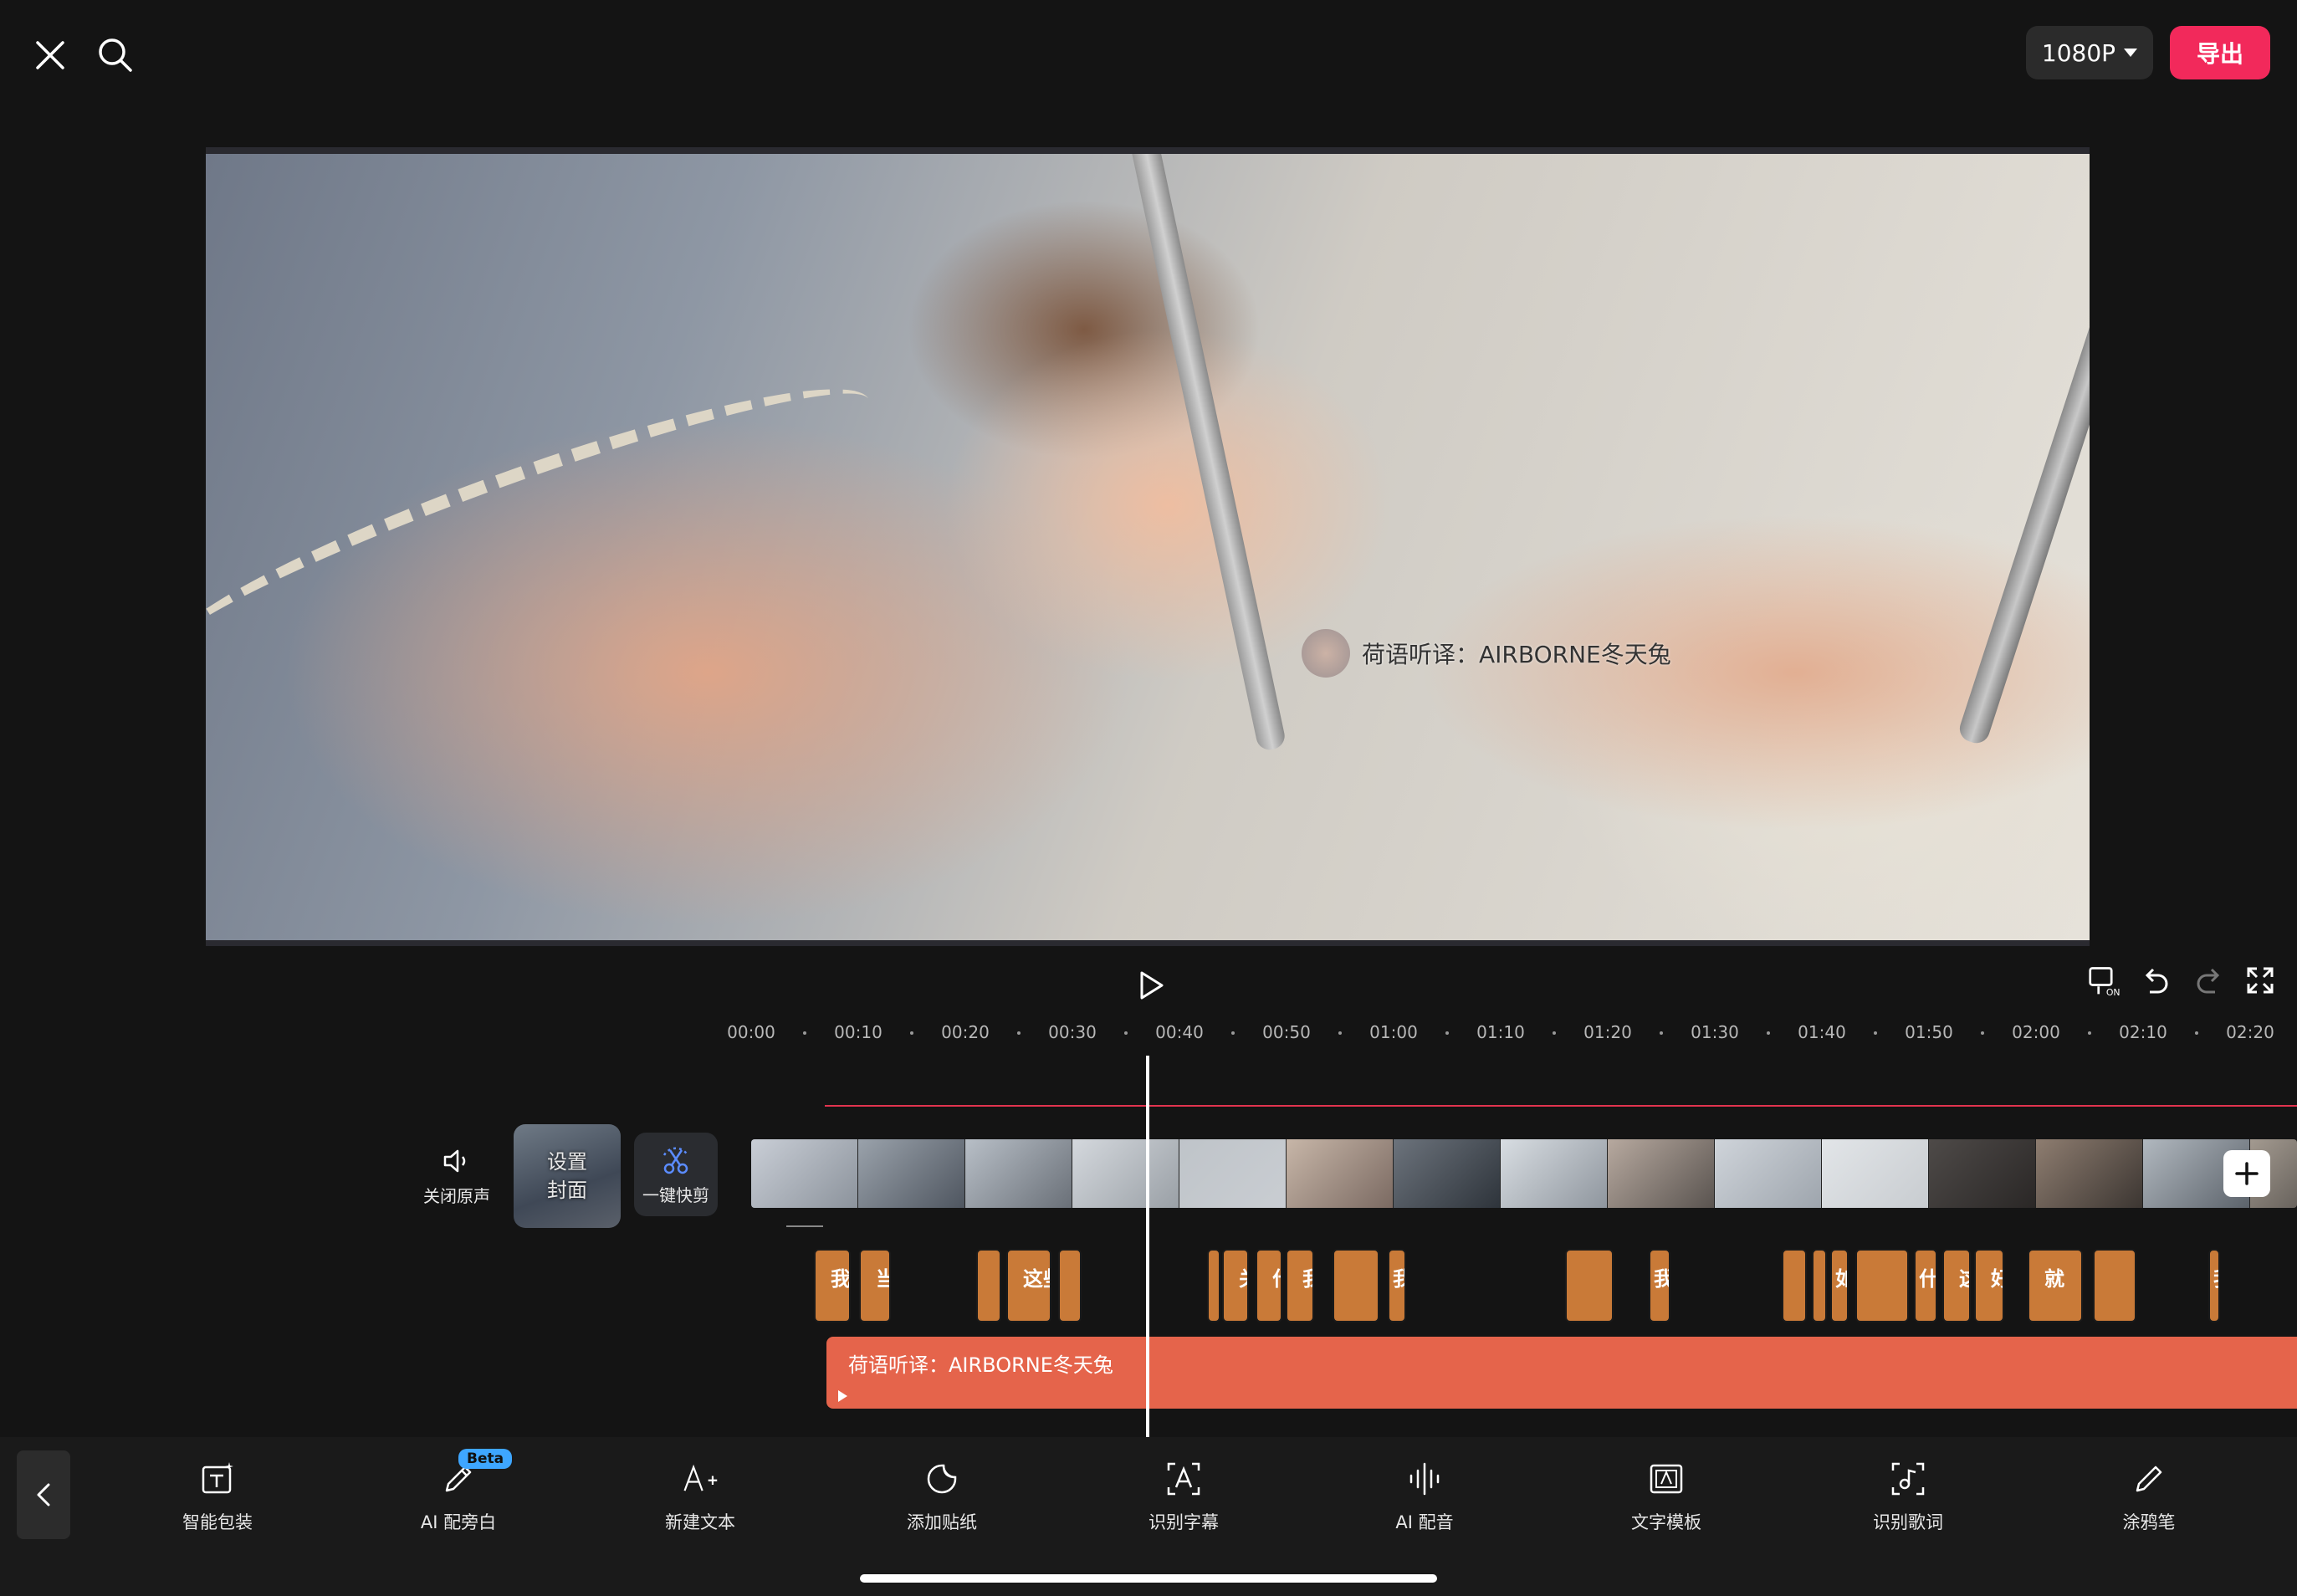 This screenshot has height=1596, width=2297. Describe the element at coordinates (2055, 1286) in the screenshot. I see `subtitle-clip: 就` at that location.